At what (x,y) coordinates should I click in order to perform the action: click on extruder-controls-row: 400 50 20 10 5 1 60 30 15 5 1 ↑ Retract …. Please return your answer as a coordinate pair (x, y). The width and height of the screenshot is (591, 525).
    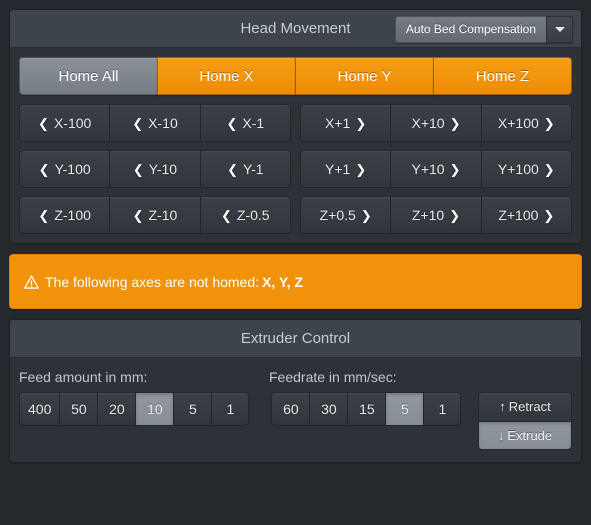
    Looking at the image, I should click on (295, 421).